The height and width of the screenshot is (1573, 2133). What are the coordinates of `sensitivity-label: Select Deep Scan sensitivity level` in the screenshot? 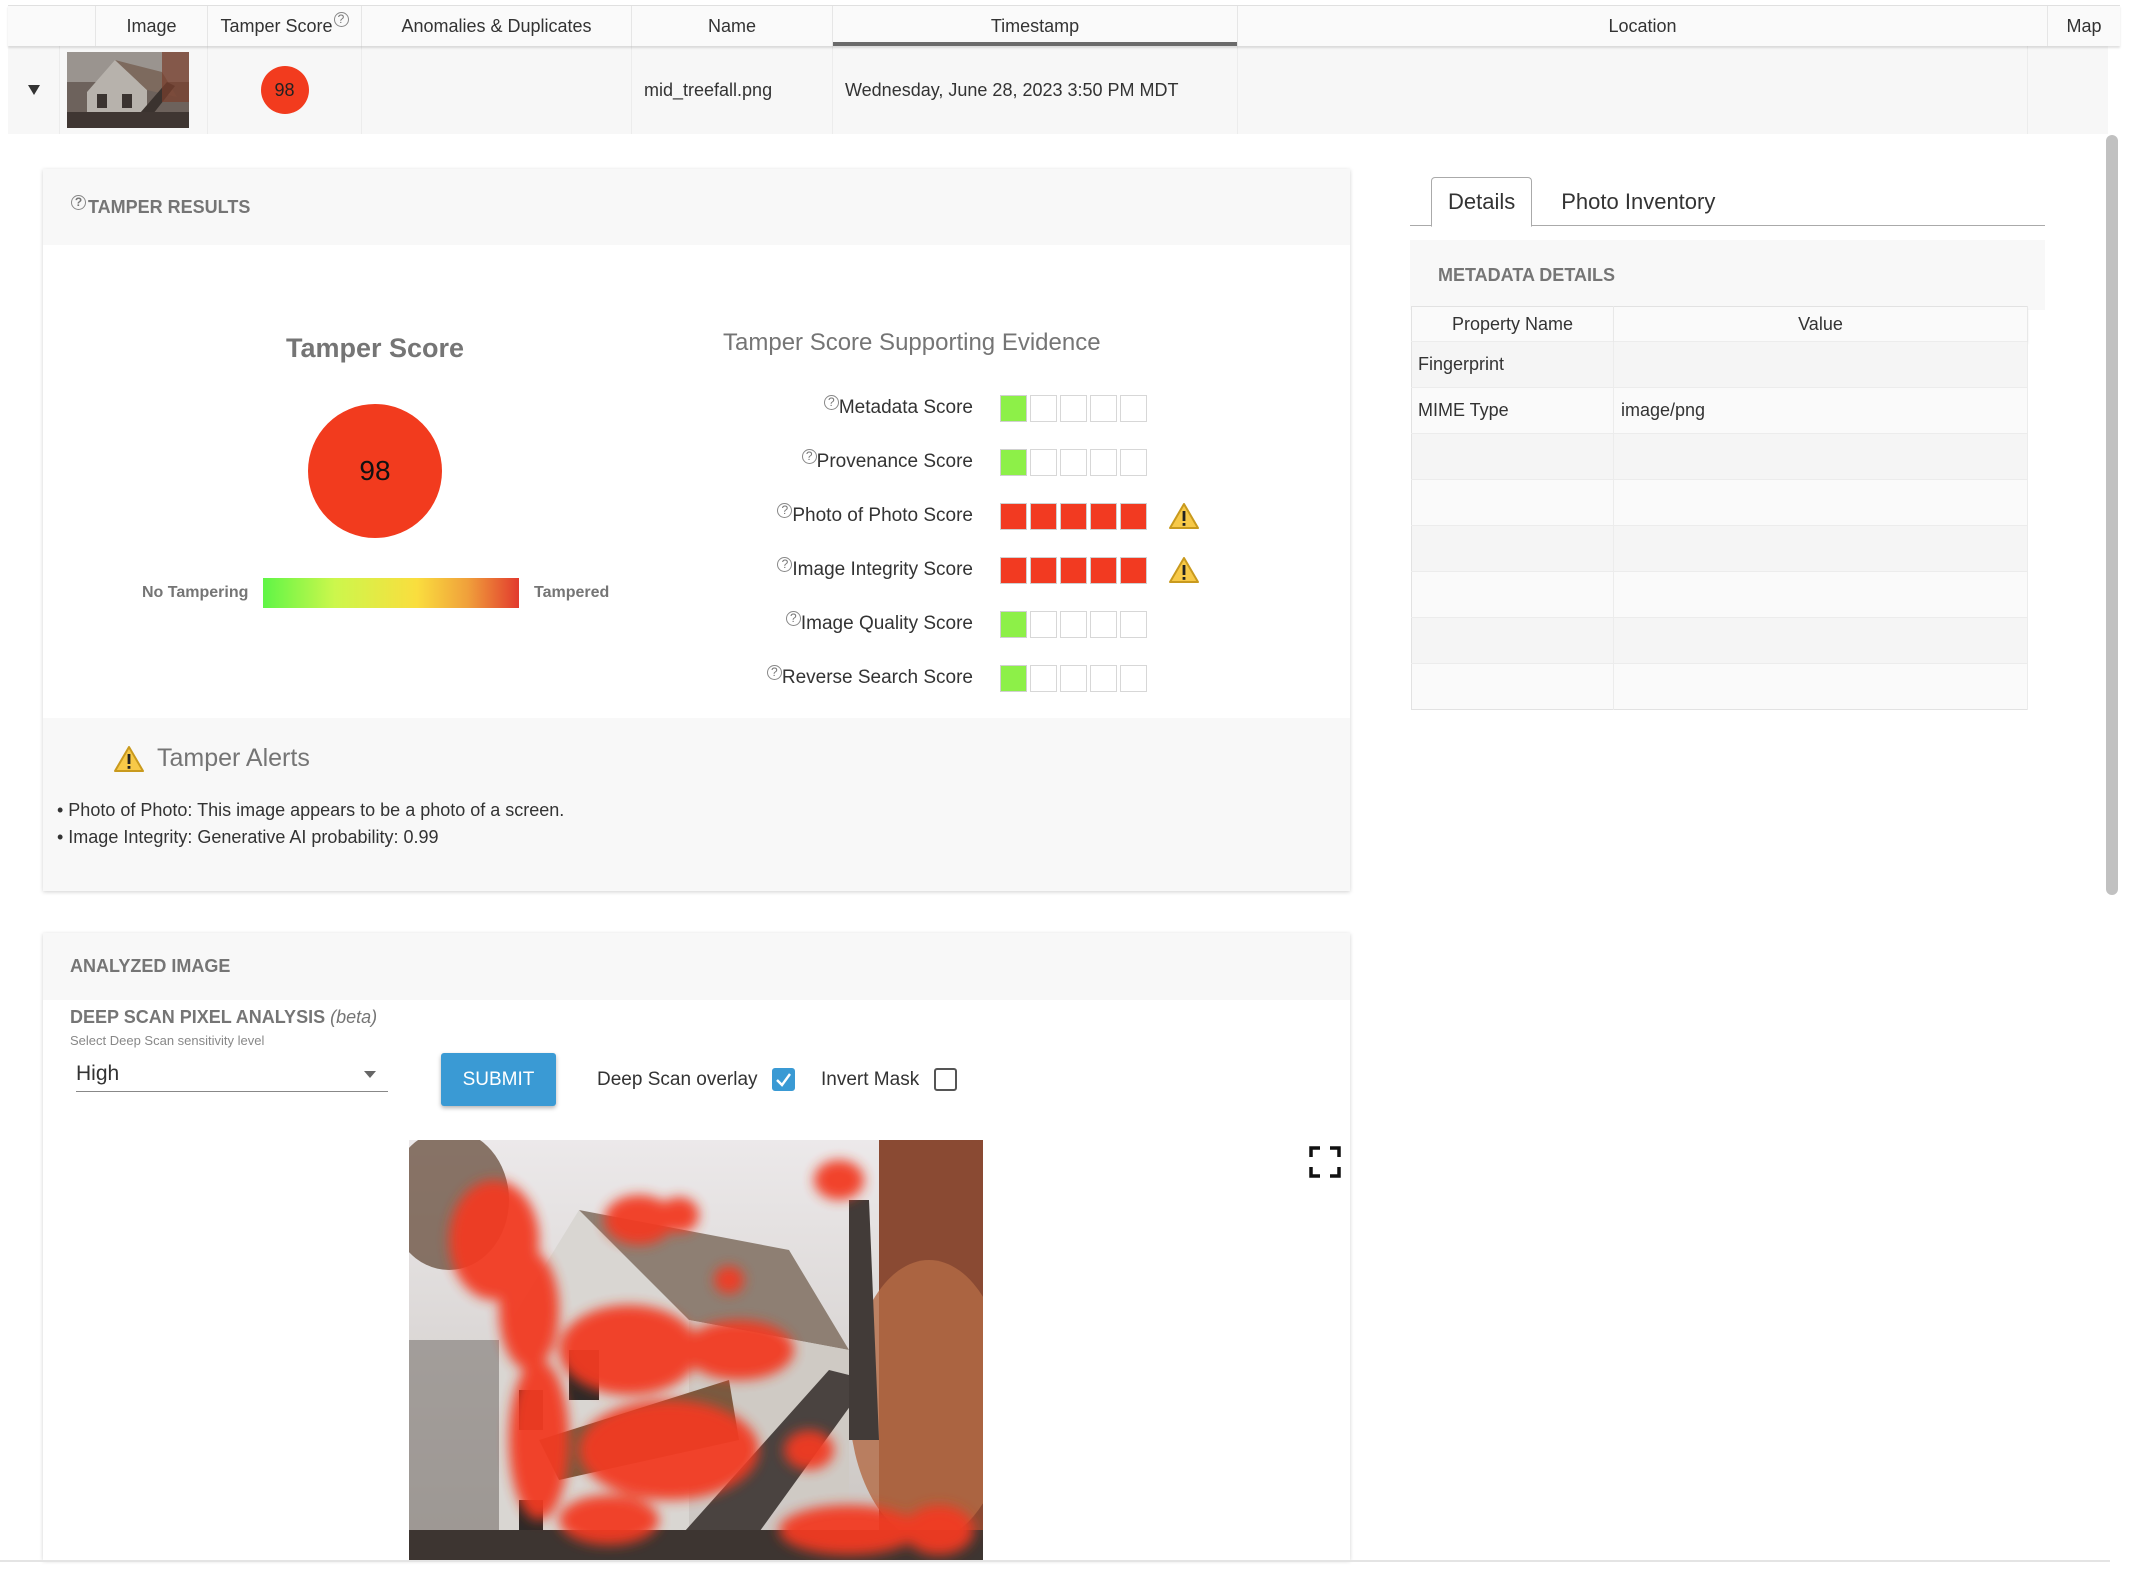 It's located at (167, 1040).